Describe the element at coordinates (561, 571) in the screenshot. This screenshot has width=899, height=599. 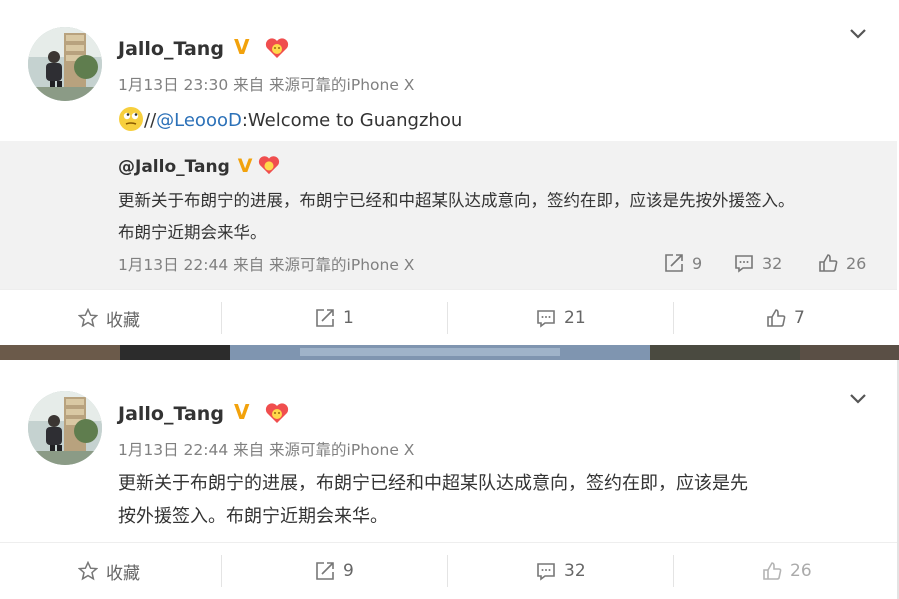
I see `comment-button: 32` at that location.